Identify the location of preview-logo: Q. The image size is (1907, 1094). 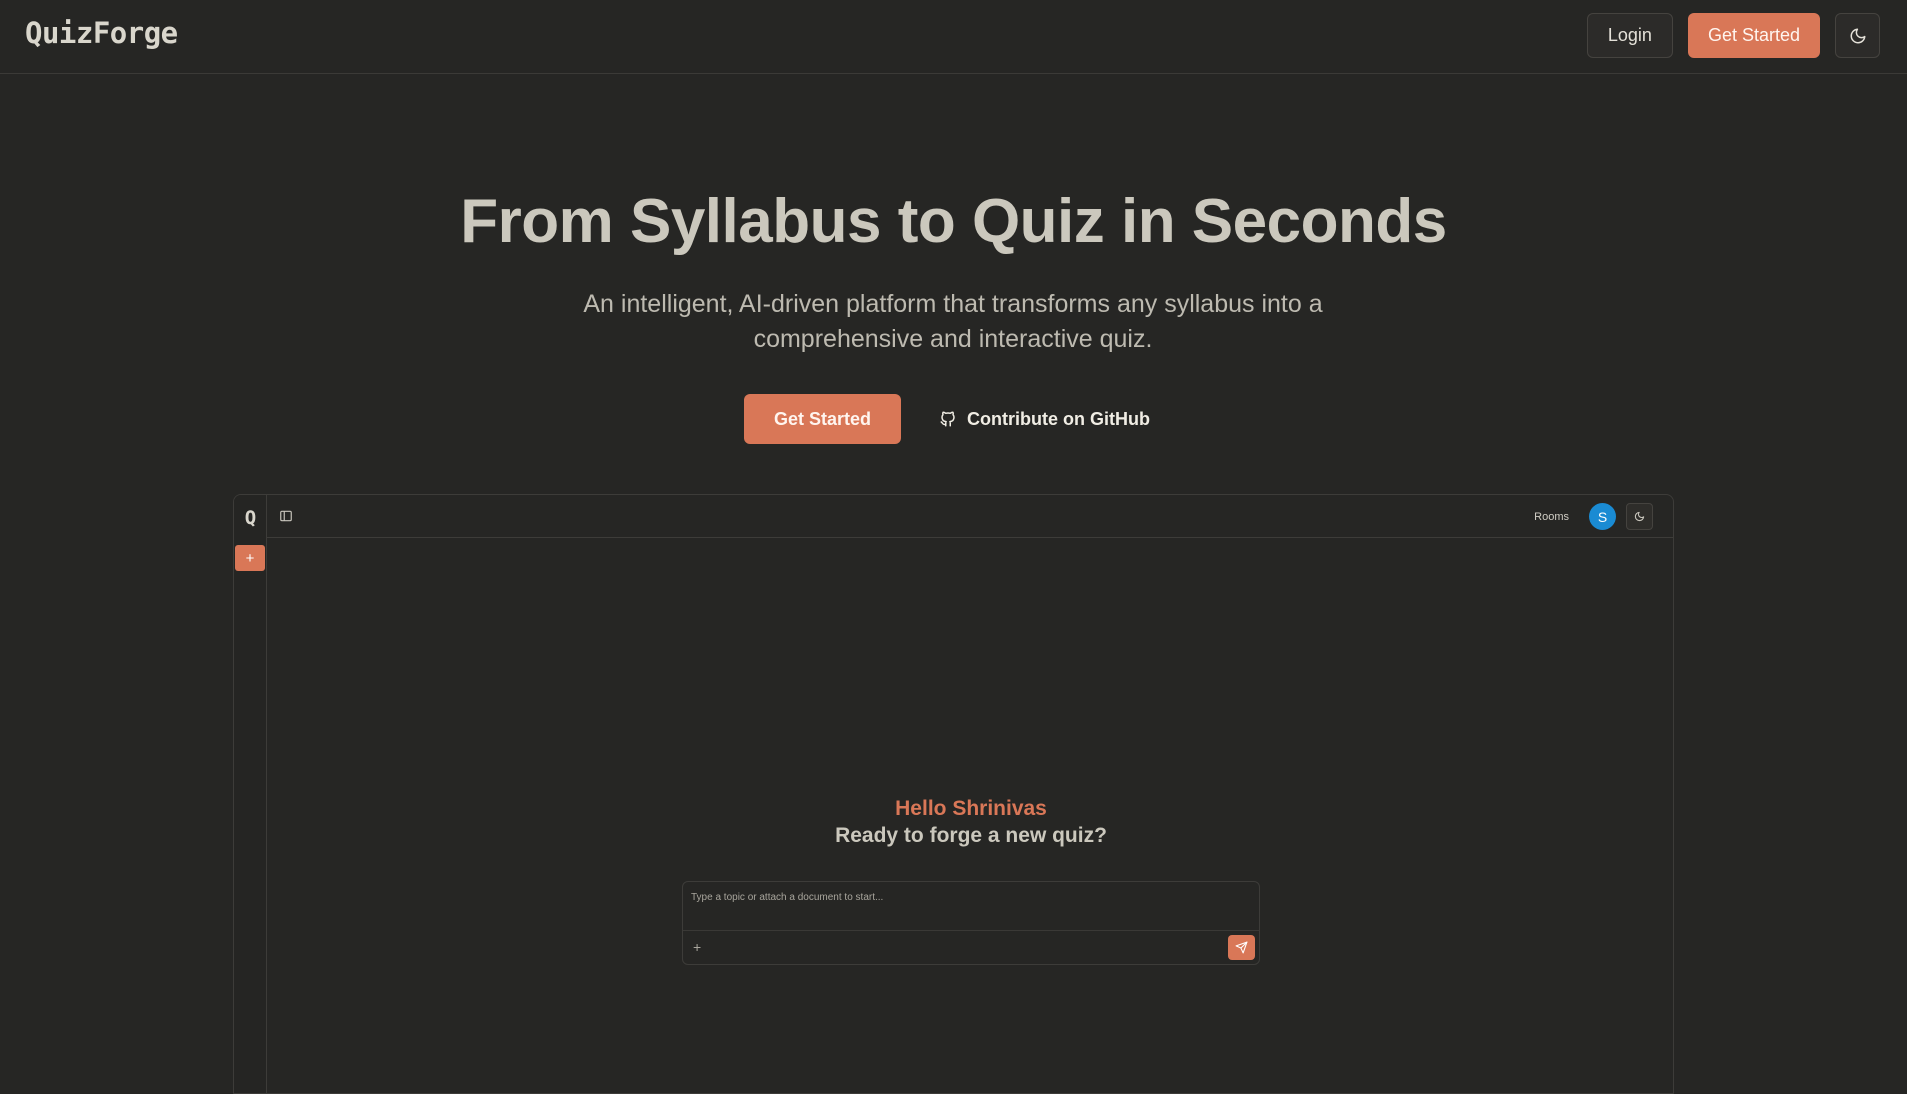
(250, 518).